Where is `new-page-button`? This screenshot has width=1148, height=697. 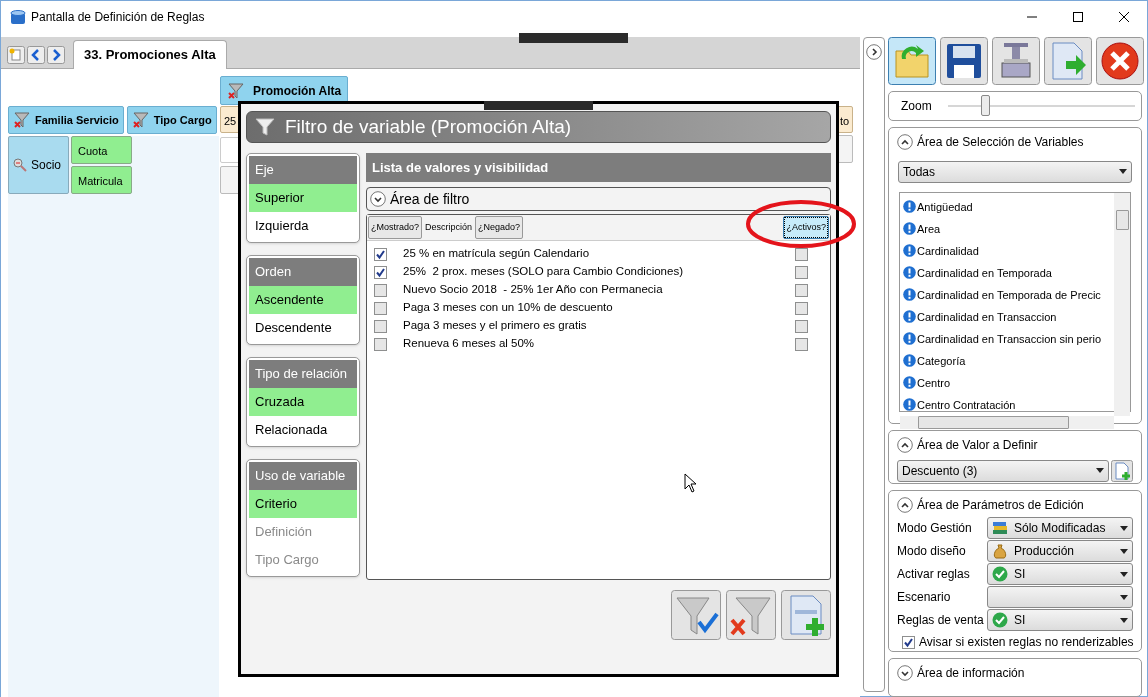
new-page-button is located at coordinates (16, 55).